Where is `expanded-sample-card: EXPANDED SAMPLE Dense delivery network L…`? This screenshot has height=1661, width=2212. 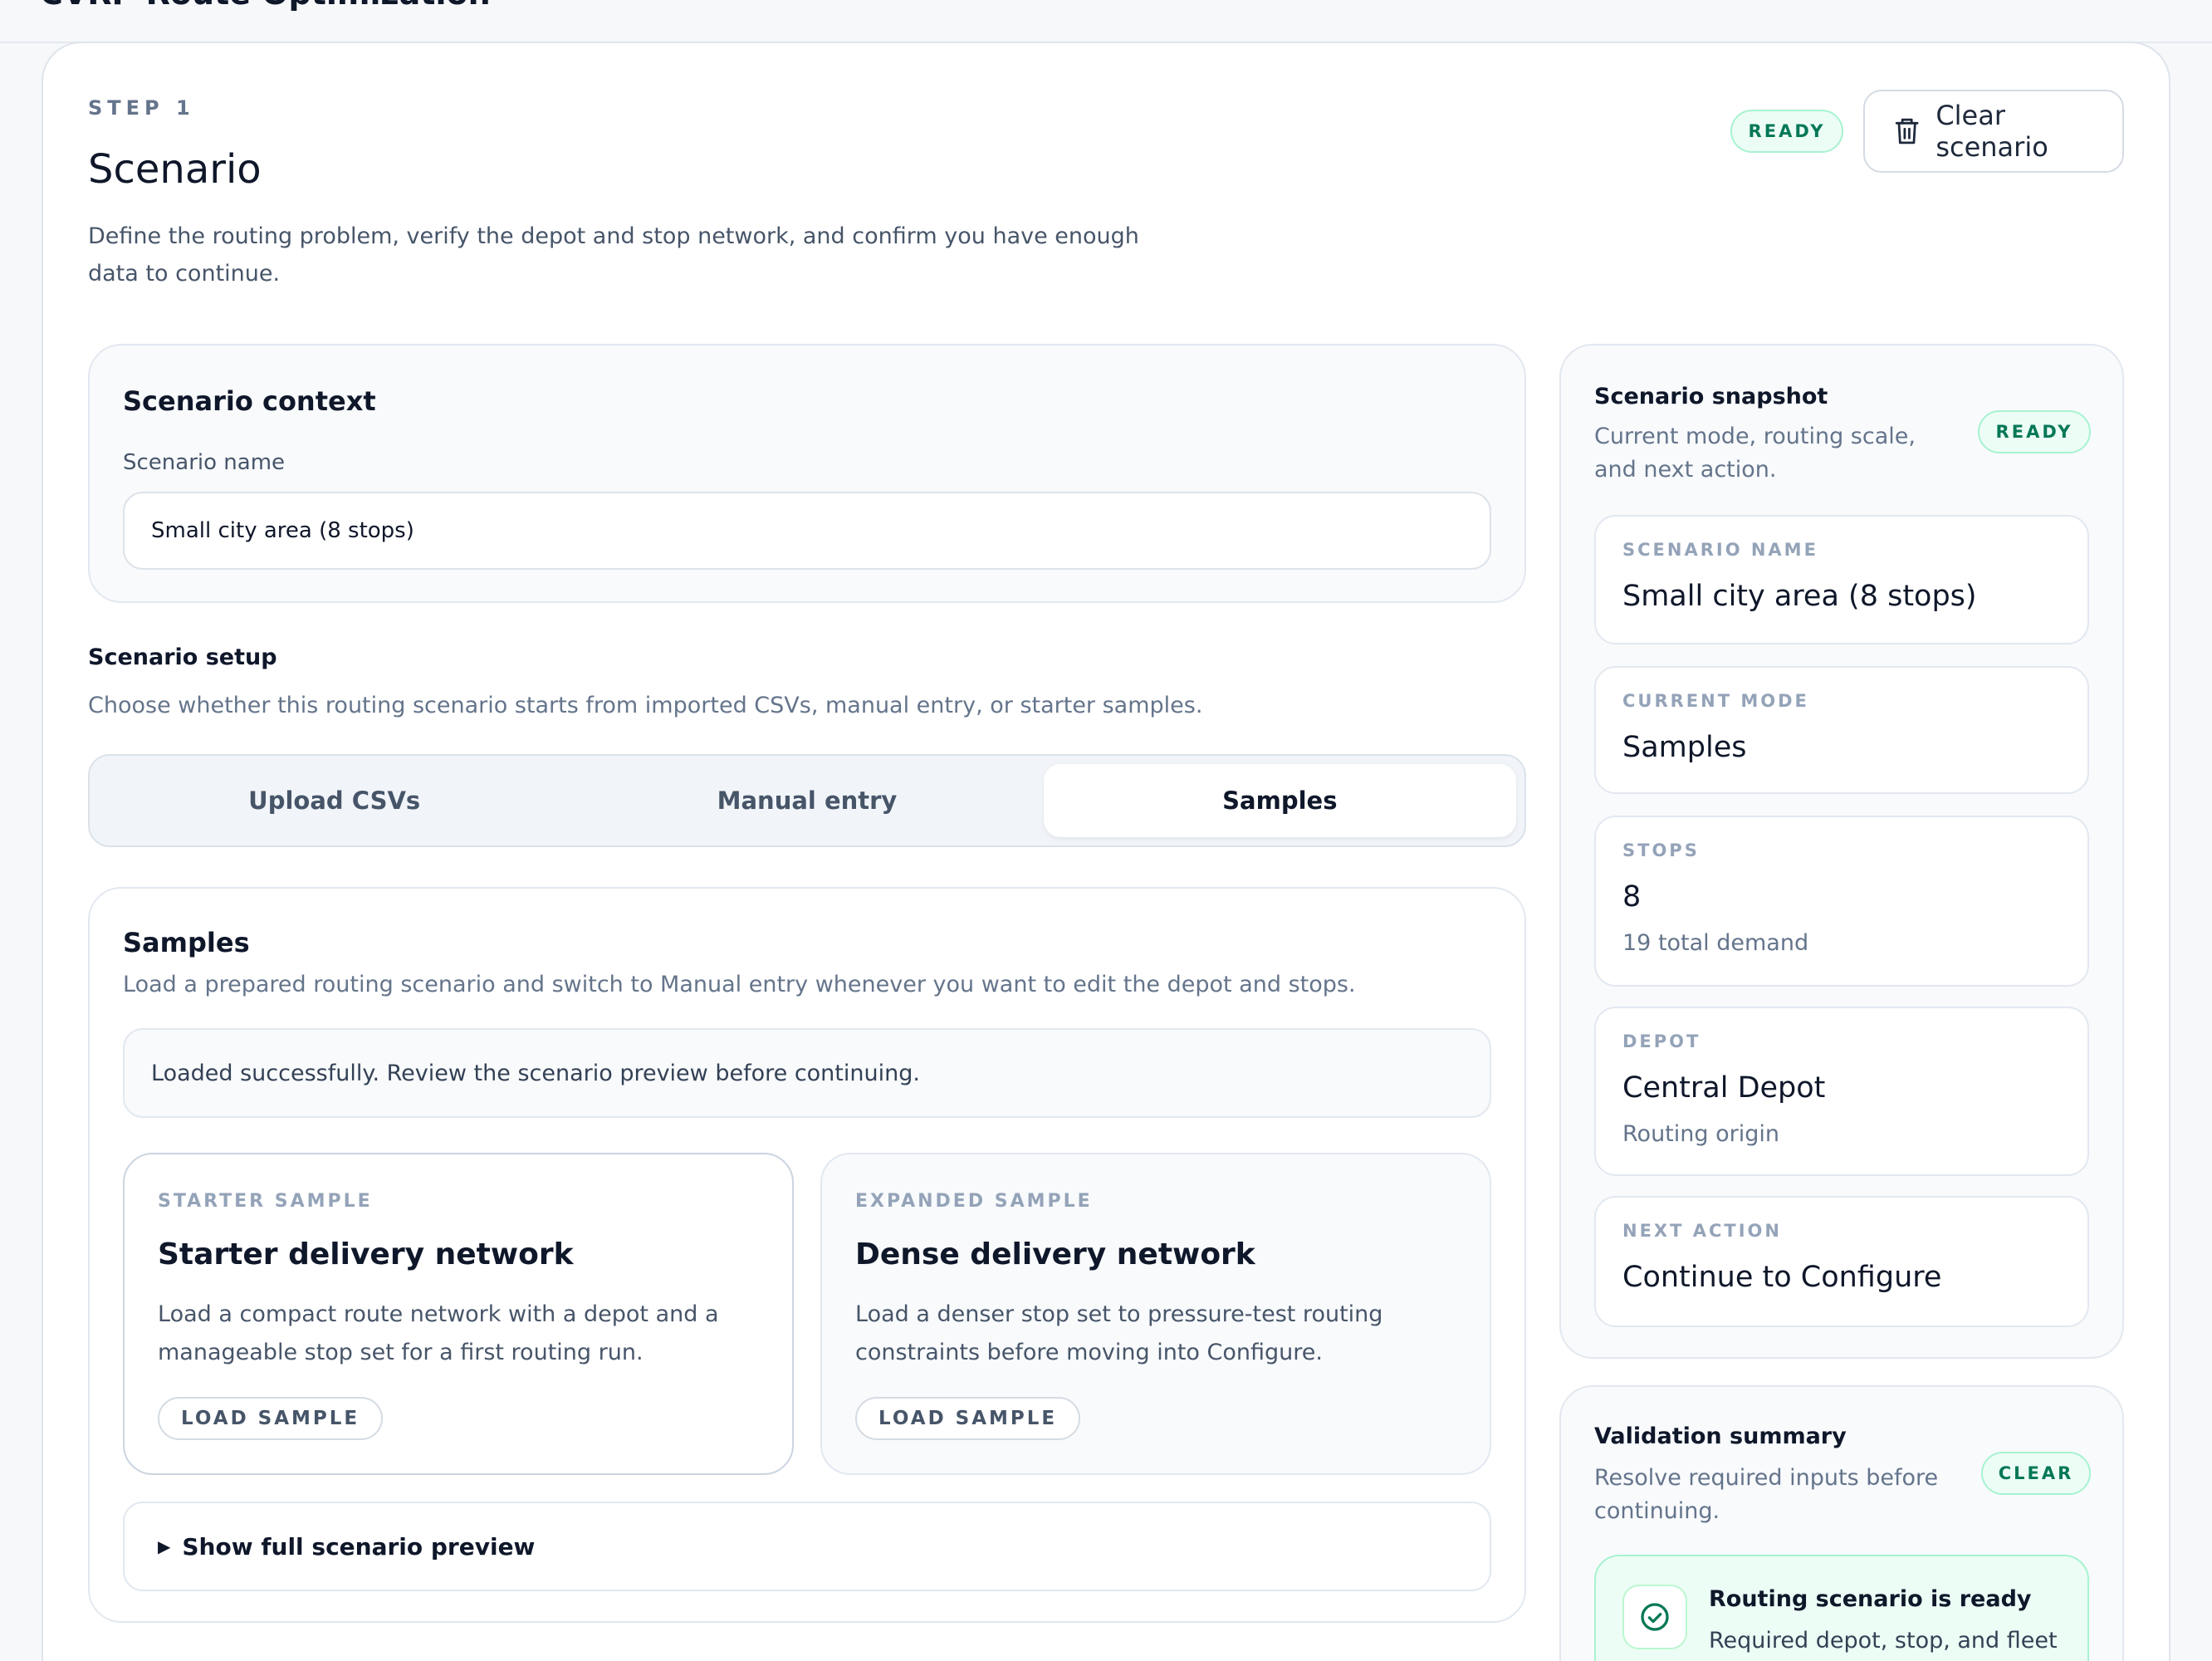 expanded-sample-card: EXPANDED SAMPLE Dense delivery network L… is located at coordinates (1155, 1314).